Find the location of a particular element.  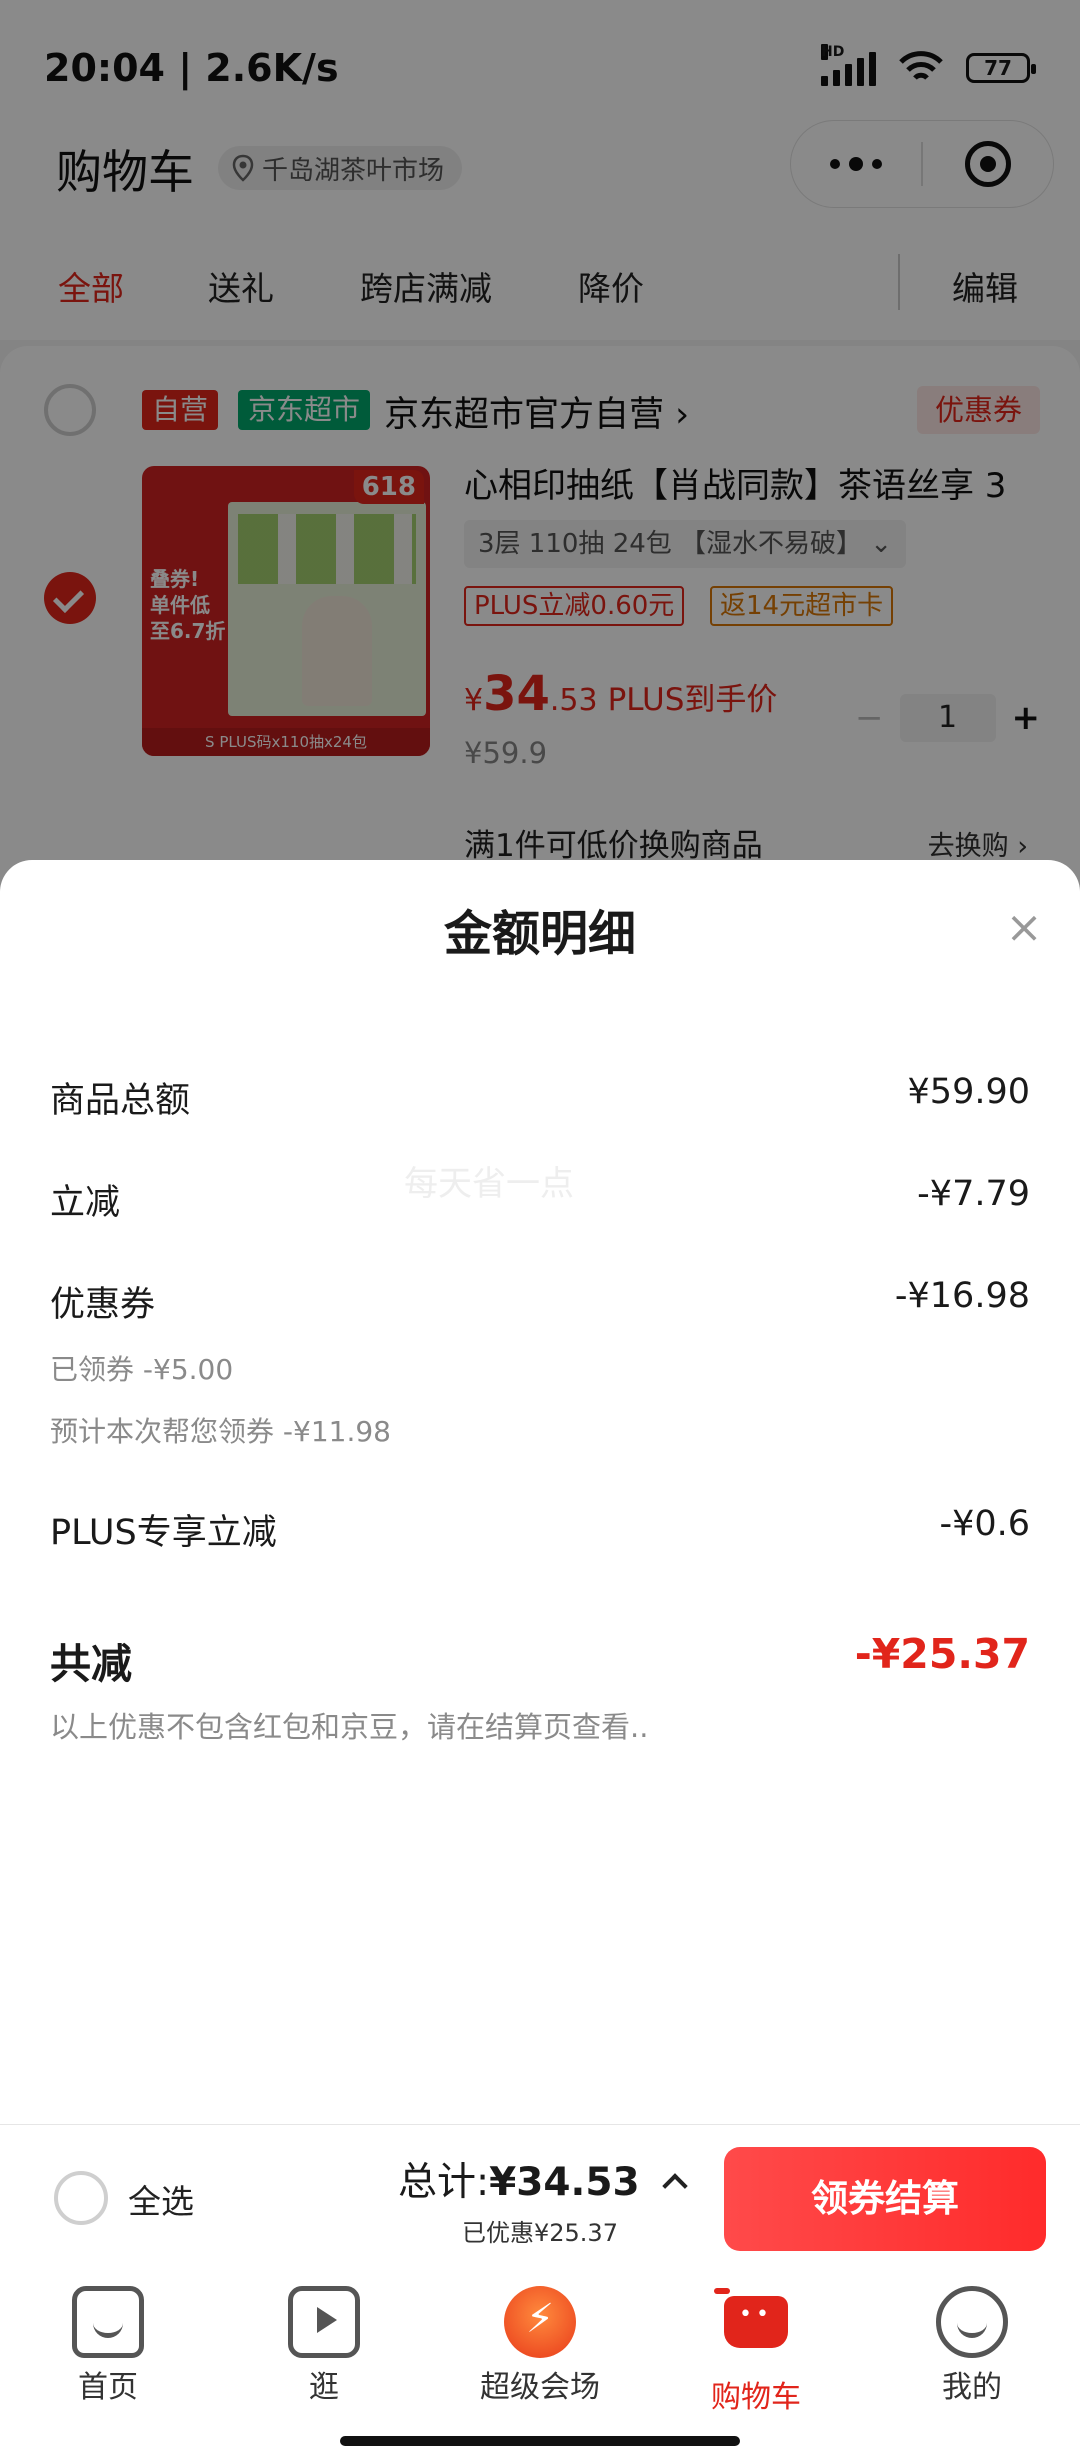

tabbar-cart: 购物车 is located at coordinates (756, 2351).